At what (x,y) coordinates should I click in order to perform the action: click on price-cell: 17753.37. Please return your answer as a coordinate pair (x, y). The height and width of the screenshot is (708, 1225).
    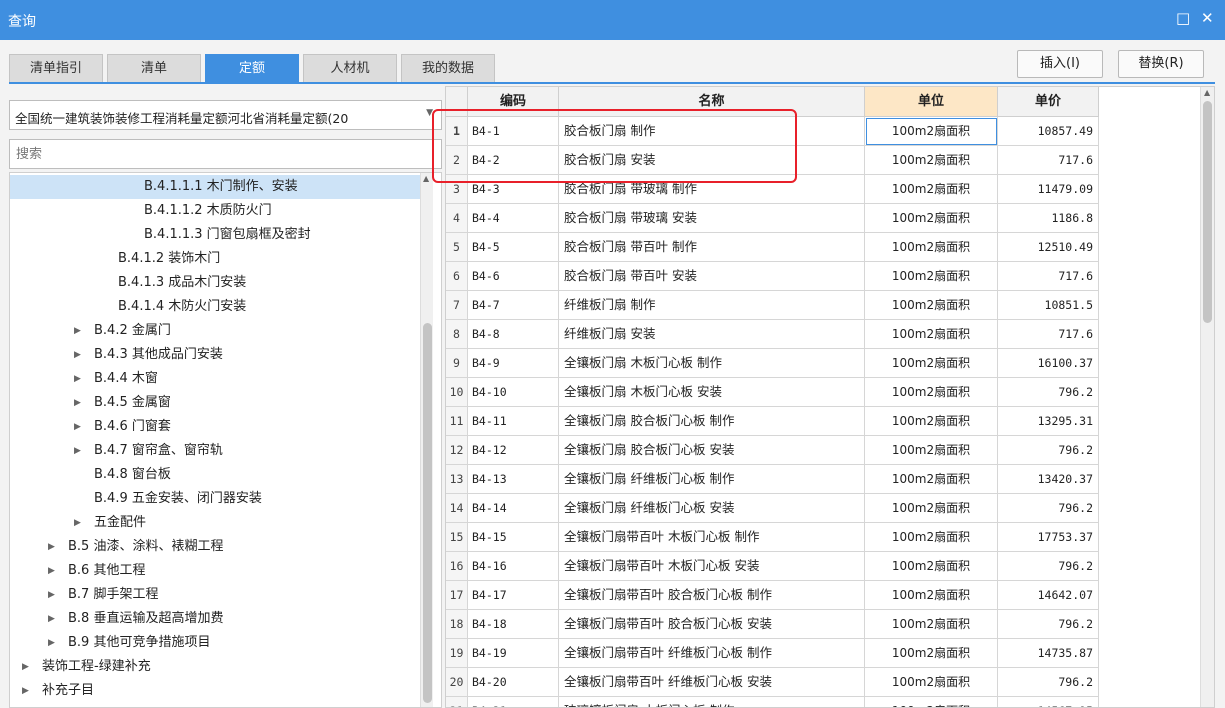
    Looking at the image, I should click on (1048, 537).